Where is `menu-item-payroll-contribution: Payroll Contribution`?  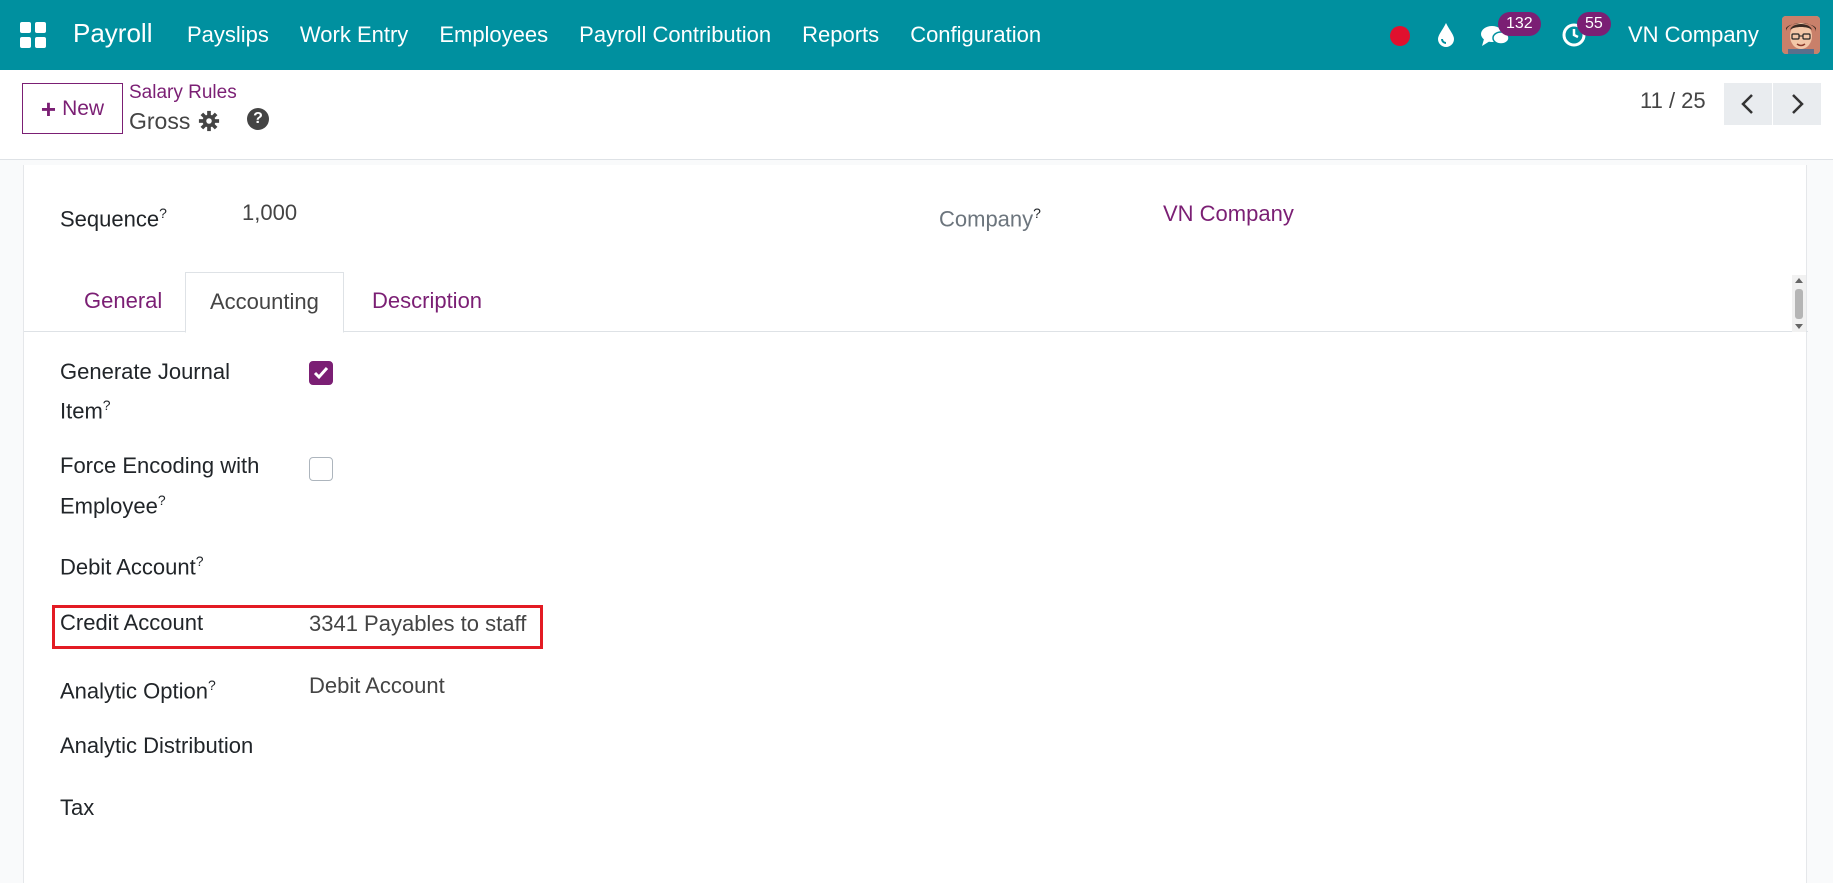 menu-item-payroll-contribution: Payroll Contribution is located at coordinates (675, 35).